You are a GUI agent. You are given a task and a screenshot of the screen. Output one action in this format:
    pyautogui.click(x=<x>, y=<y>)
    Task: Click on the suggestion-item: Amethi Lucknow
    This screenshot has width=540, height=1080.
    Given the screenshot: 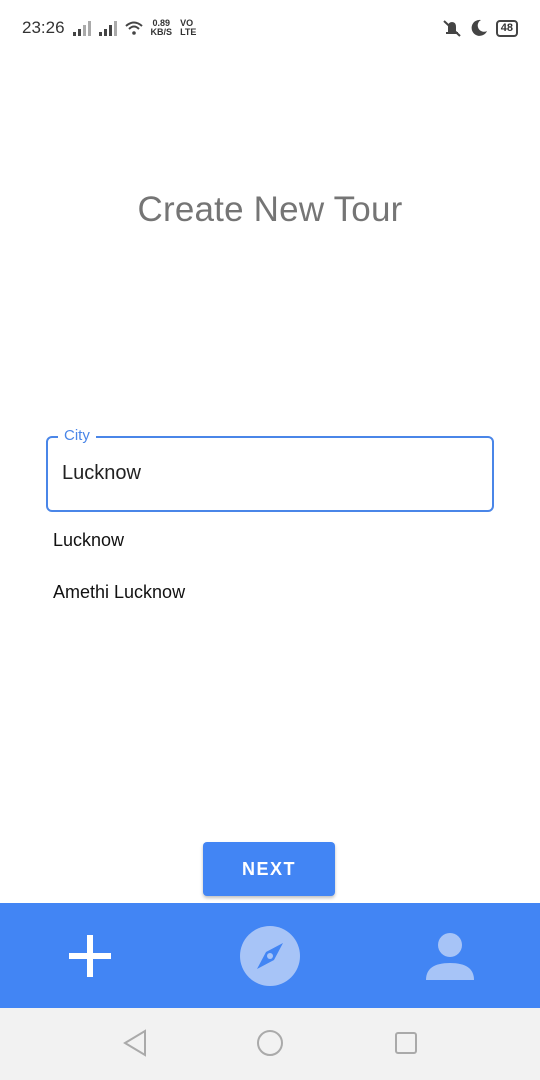 What is the action you would take?
    pyautogui.click(x=119, y=592)
    